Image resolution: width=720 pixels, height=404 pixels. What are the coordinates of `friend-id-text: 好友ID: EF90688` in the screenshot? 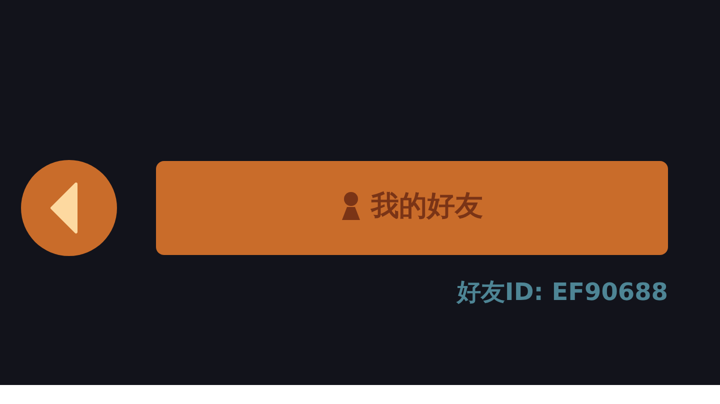 It's located at (562, 292).